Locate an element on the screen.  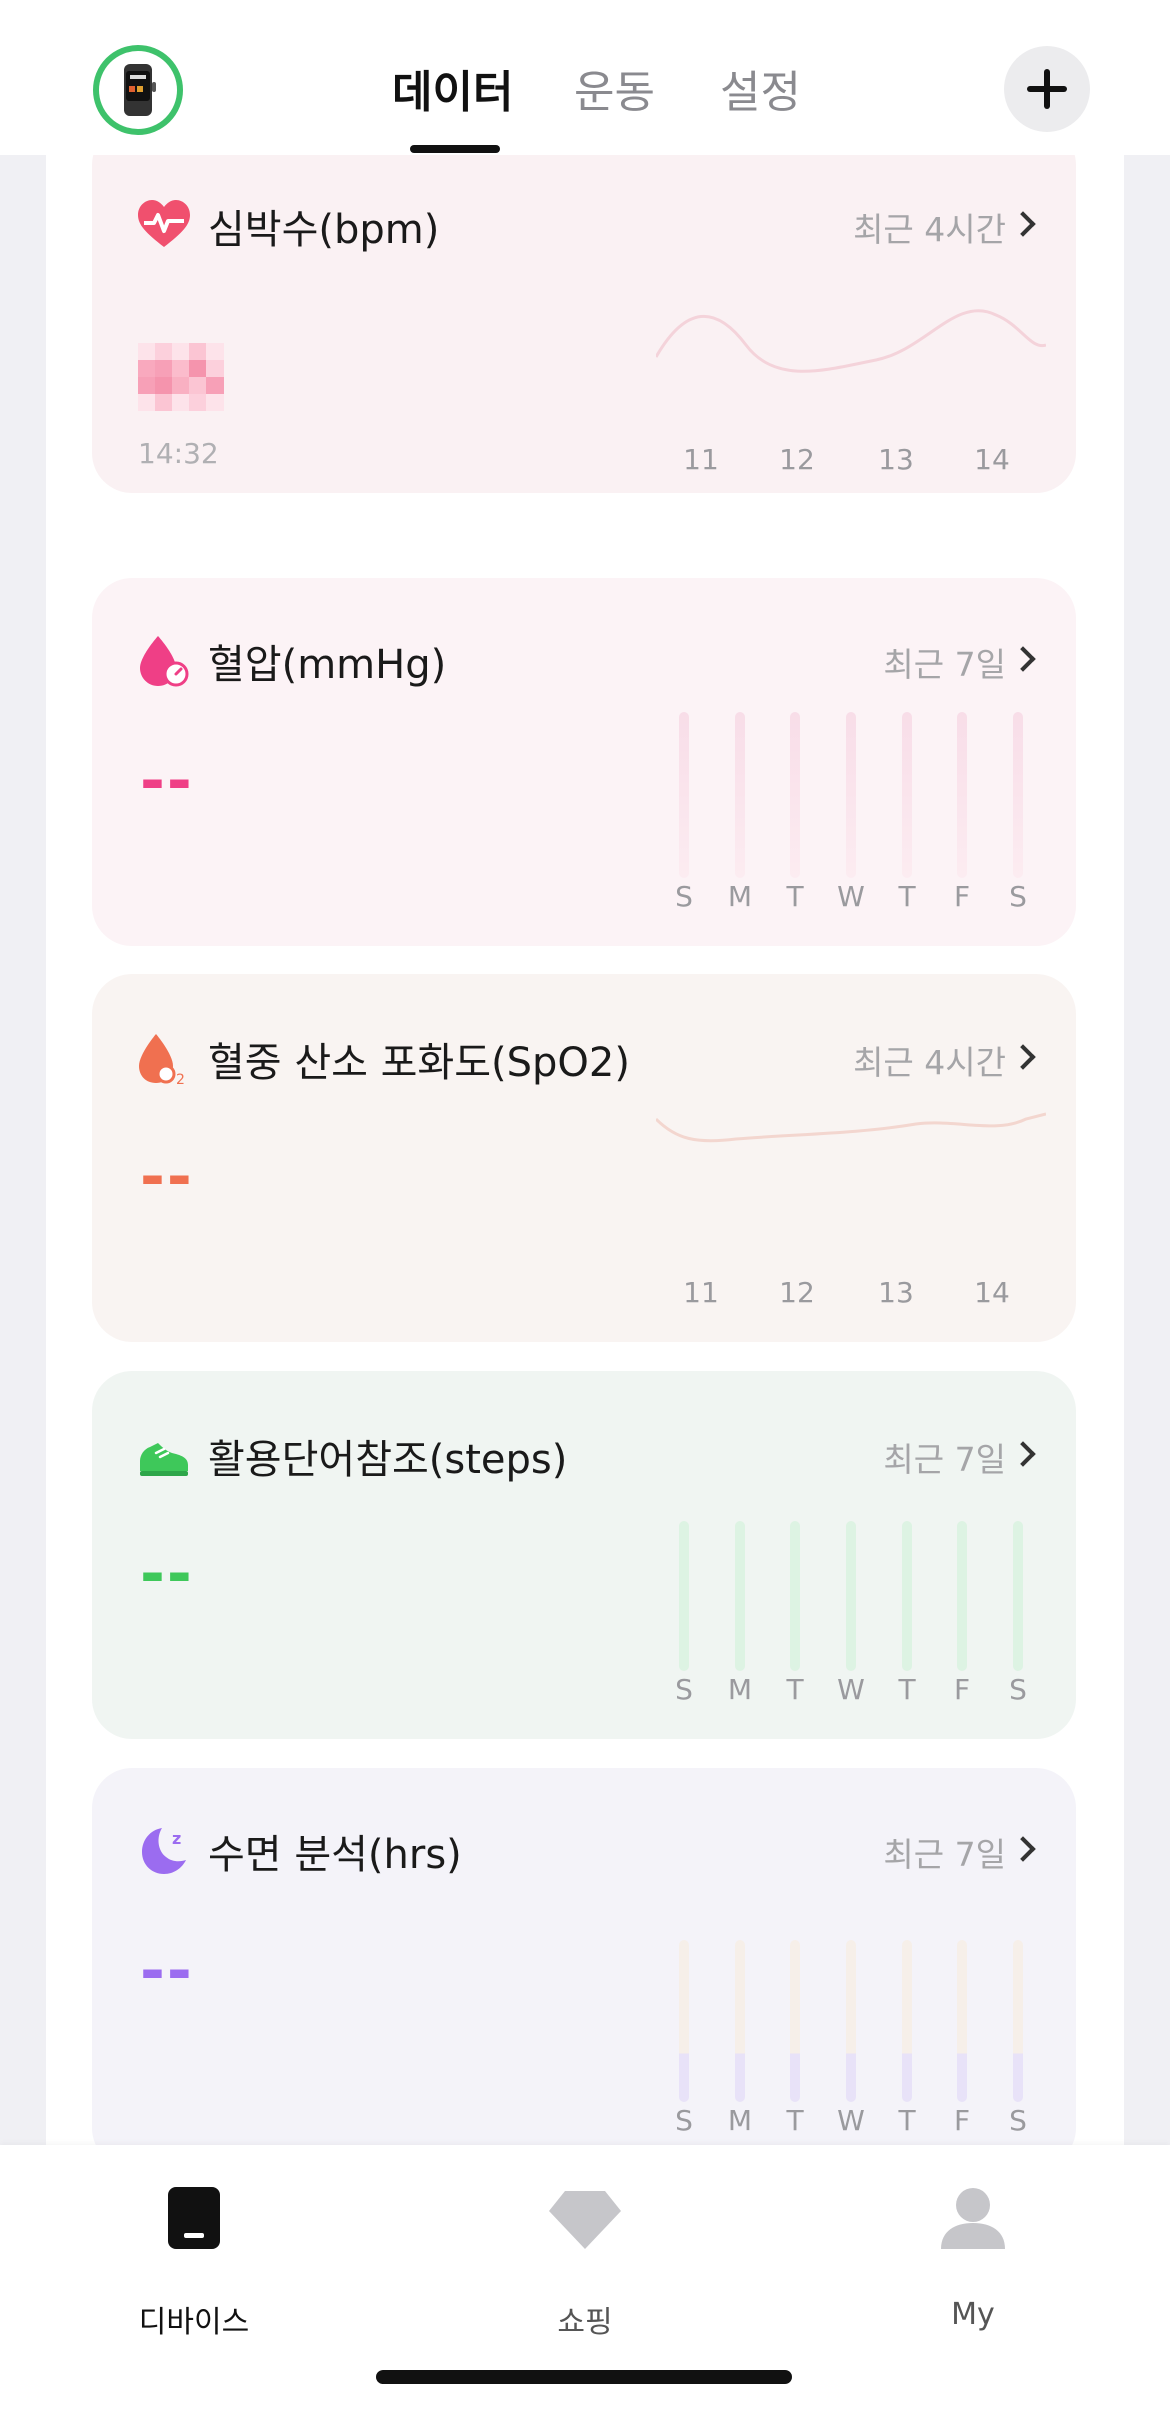
top-bar: 데이터 운동 설정 is located at coordinates (585, 77).